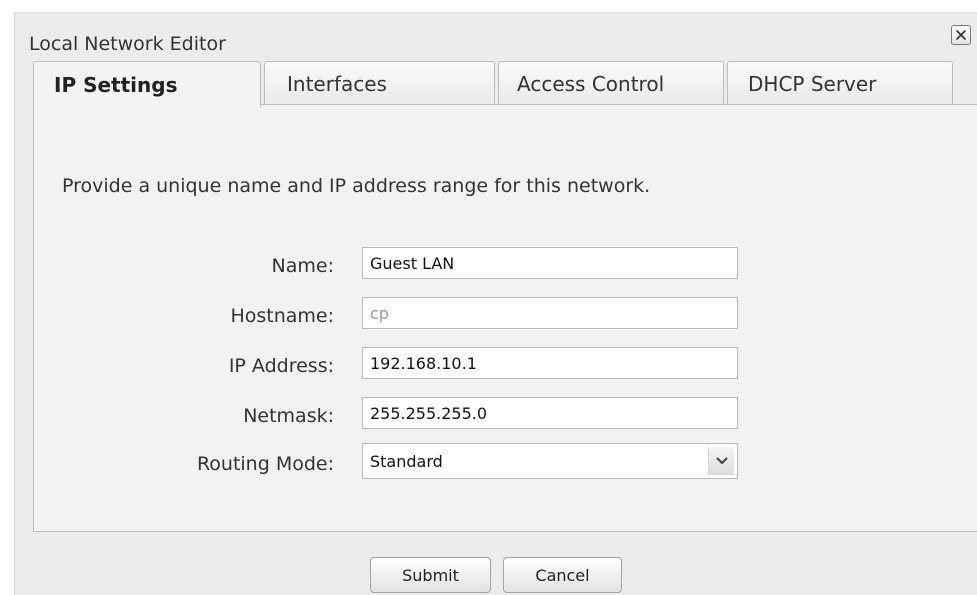 Image resolution: width=977 pixels, height=595 pixels. What do you see at coordinates (265, 464) in the screenshot?
I see `routing-mode-label: Routing Mode:` at bounding box center [265, 464].